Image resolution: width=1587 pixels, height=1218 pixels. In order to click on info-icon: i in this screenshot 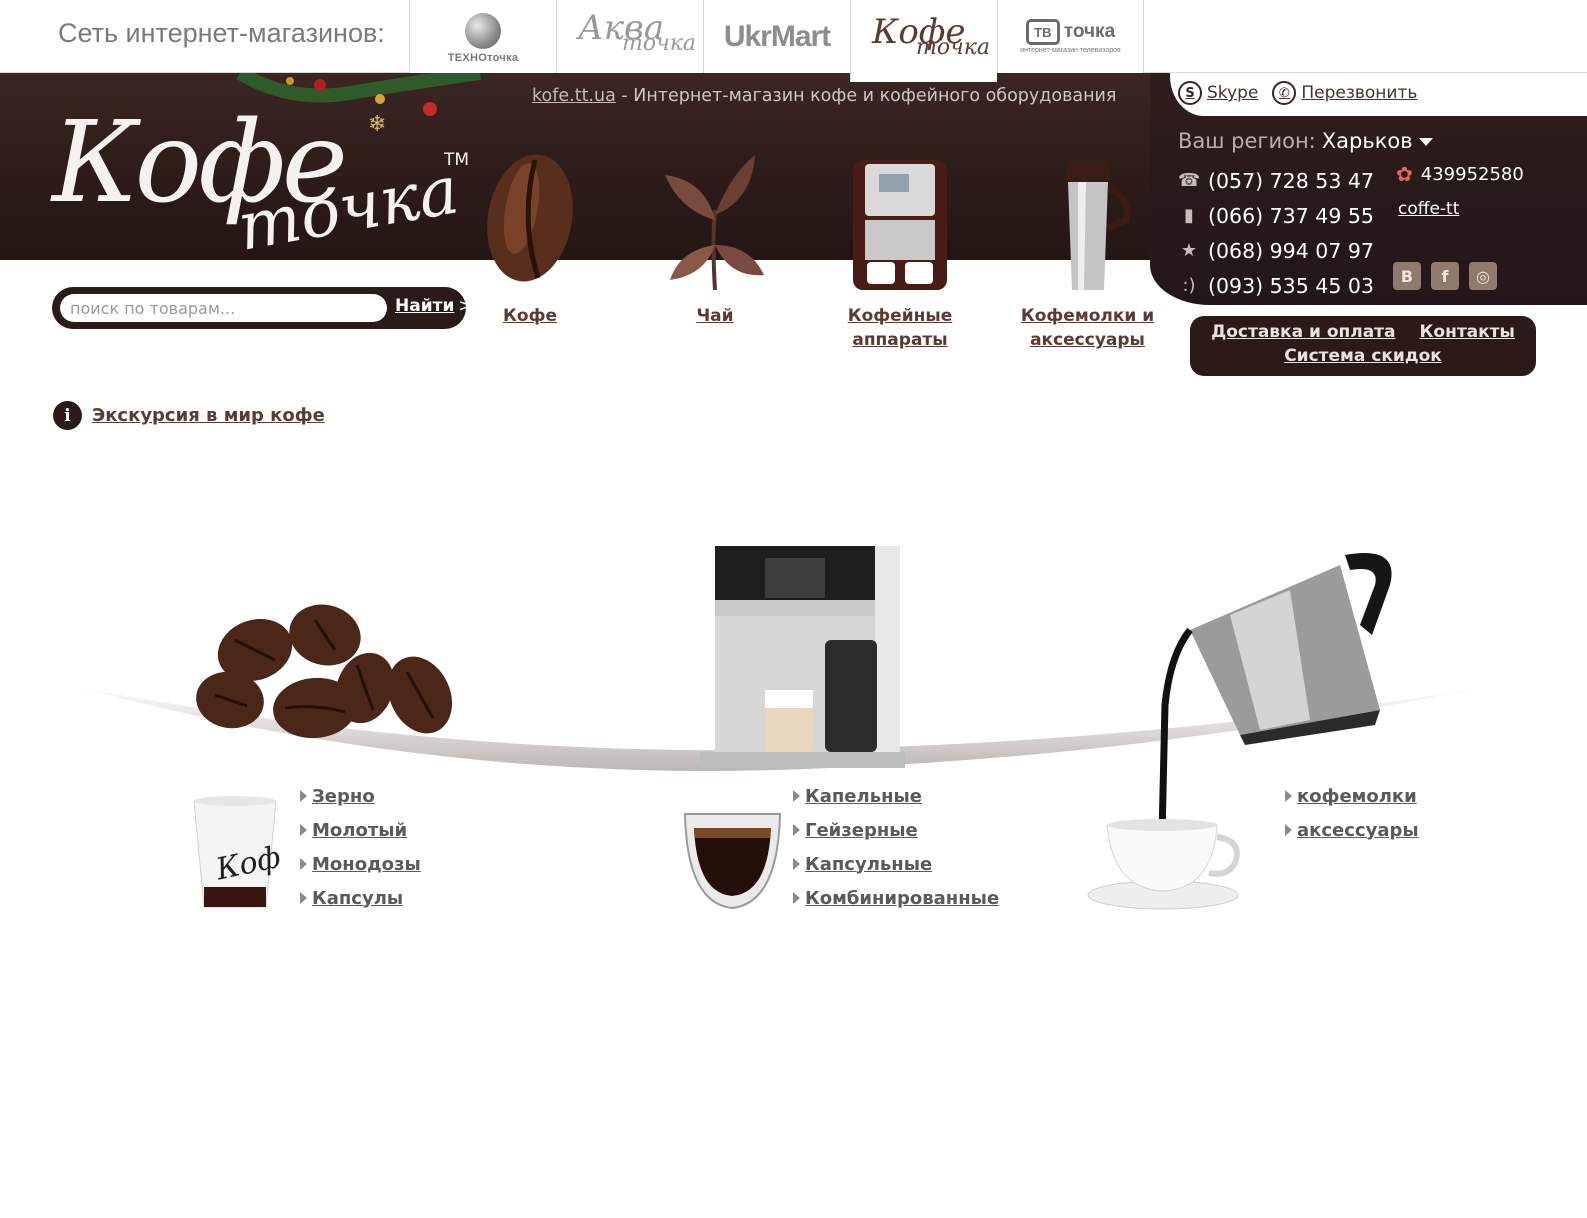, I will do `click(67, 415)`.